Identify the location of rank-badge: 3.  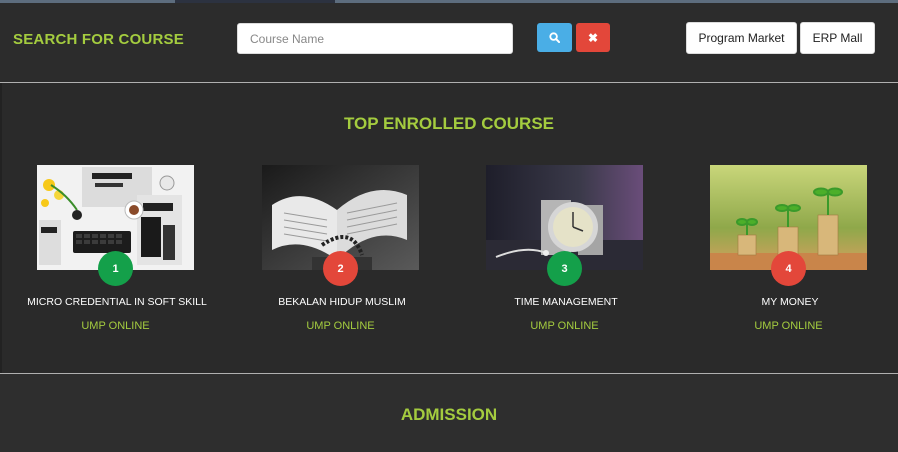
(564, 268).